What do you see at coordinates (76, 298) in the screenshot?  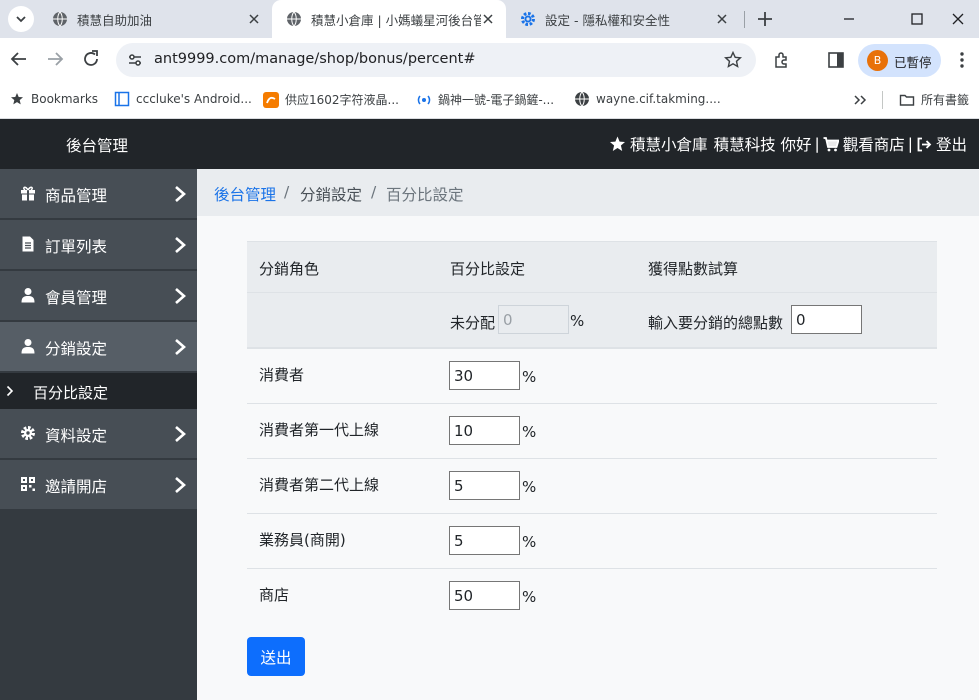 I see `sidebar-item-label: 會員管理` at bounding box center [76, 298].